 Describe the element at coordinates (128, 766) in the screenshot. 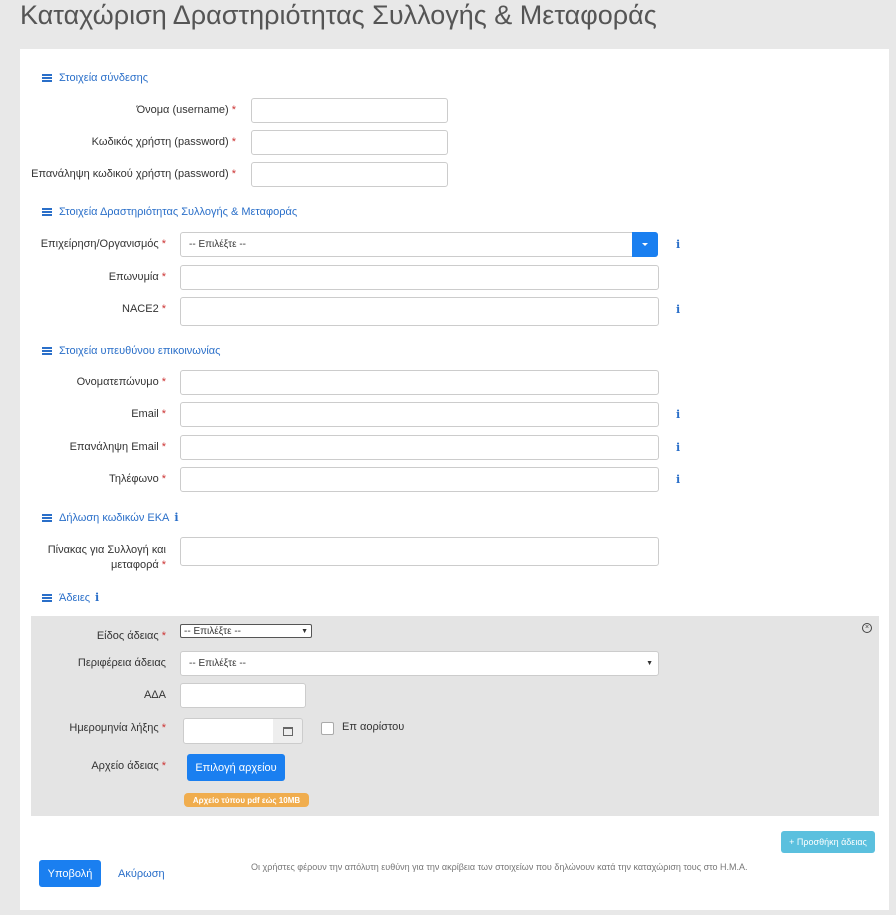

I see `permit-file-label: Αρχείο άδειας *` at that location.